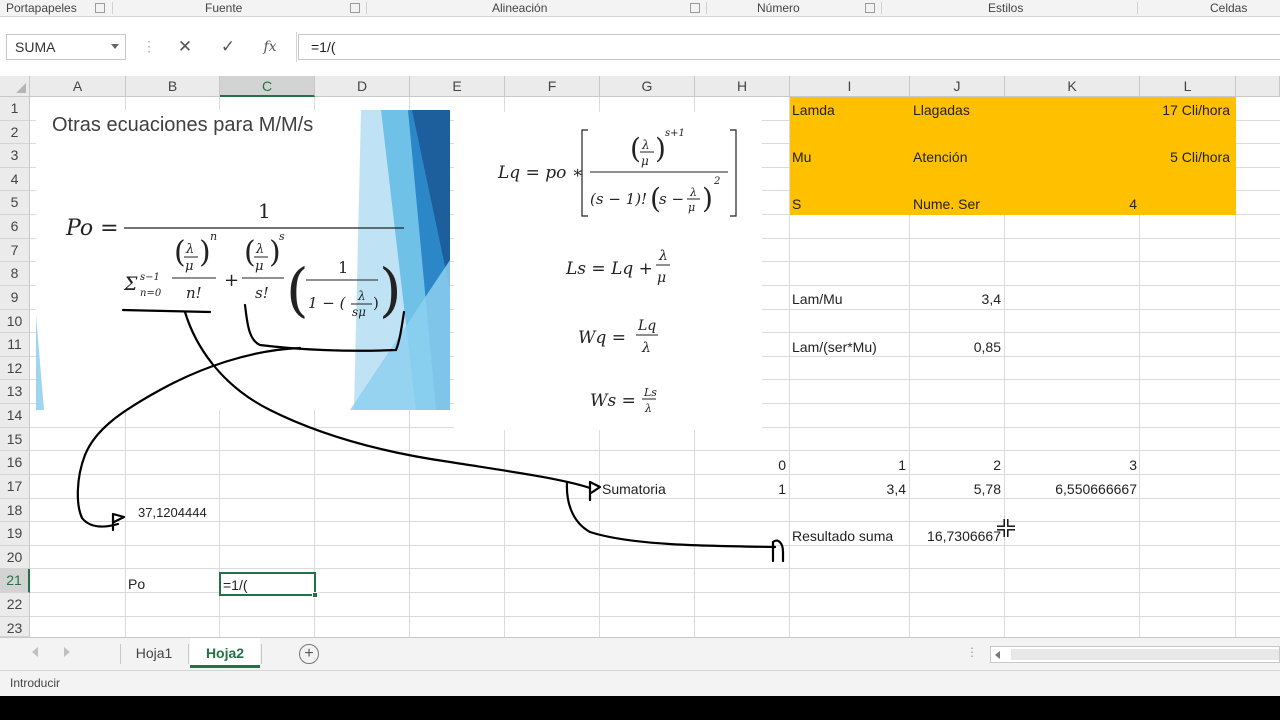  Describe the element at coordinates (742, 465) in the screenshot. I see `cell-h16: 0` at that location.